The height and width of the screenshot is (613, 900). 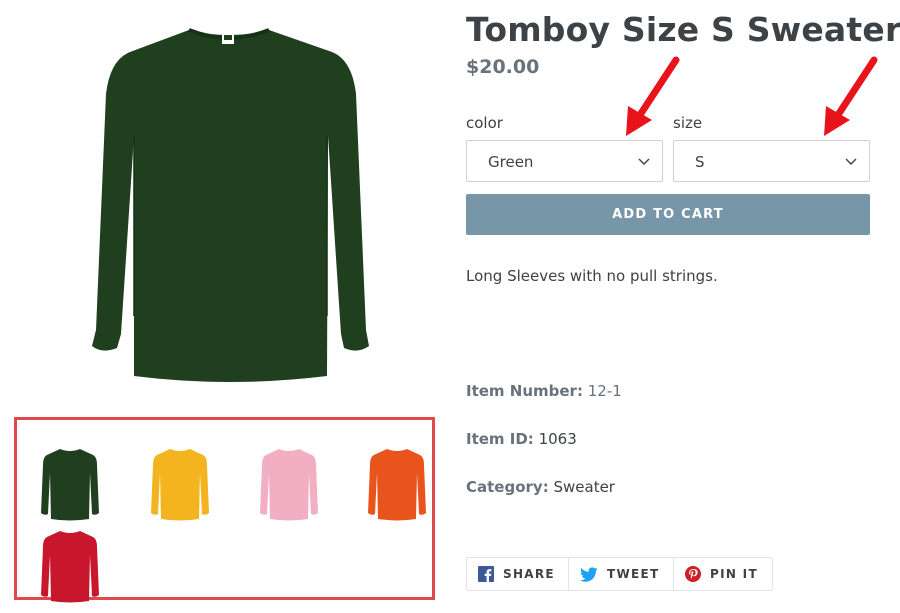 I want to click on category-value: Sweater, so click(x=584, y=487).